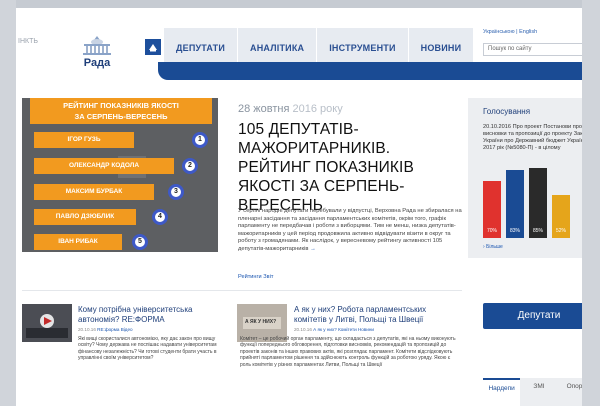  What do you see at coordinates (366, 329) in the screenshot?
I see `bottom-article-2-tag-news: Новини` at bounding box center [366, 329].